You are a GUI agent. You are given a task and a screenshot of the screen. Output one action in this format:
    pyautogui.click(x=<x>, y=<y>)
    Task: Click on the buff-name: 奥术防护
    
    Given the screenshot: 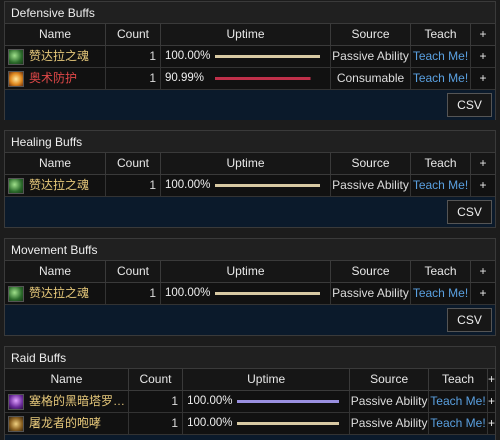 What is the action you would take?
    pyautogui.click(x=53, y=78)
    